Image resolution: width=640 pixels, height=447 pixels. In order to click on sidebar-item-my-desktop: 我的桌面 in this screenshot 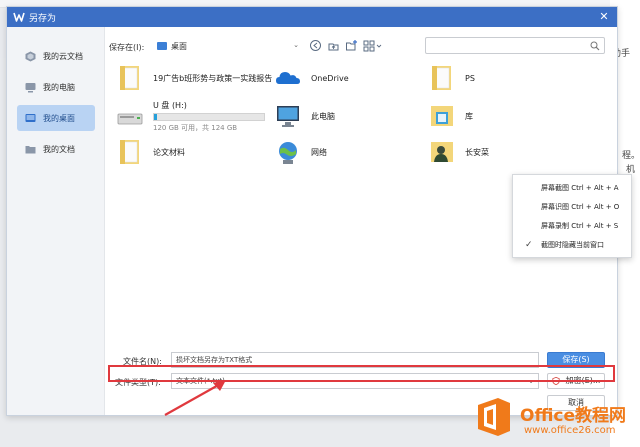, I will do `click(56, 118)`.